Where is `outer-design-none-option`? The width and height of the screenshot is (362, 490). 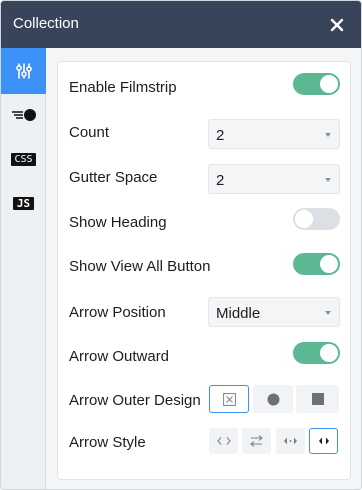
outer-design-none-option is located at coordinates (229, 399).